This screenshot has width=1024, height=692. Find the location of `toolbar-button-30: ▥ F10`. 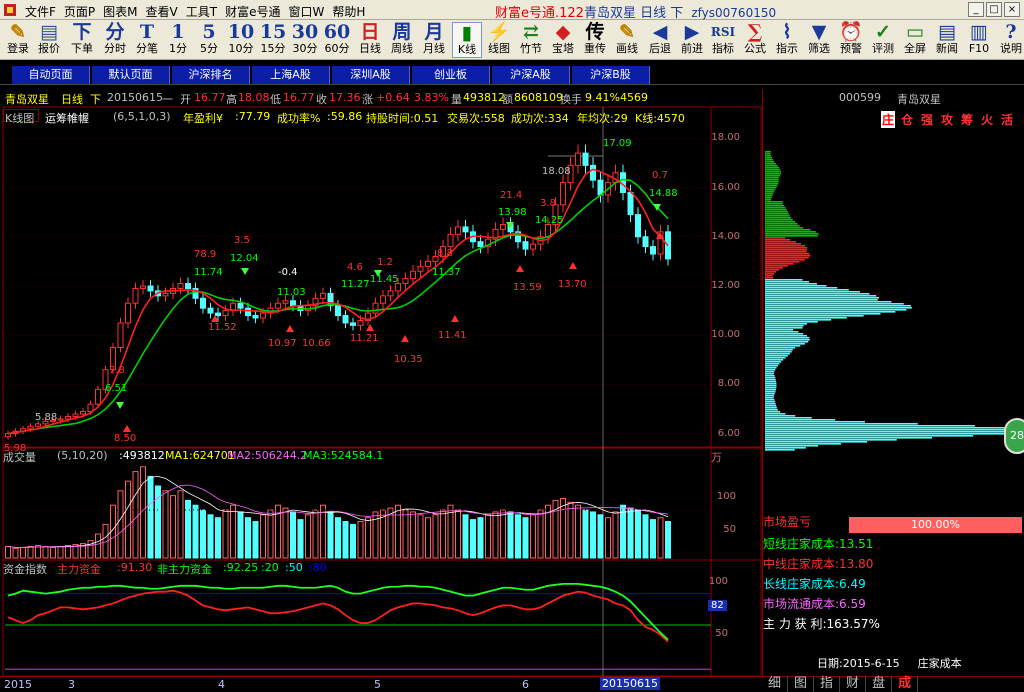

toolbar-button-30: ▥ F10 is located at coordinates (979, 40).